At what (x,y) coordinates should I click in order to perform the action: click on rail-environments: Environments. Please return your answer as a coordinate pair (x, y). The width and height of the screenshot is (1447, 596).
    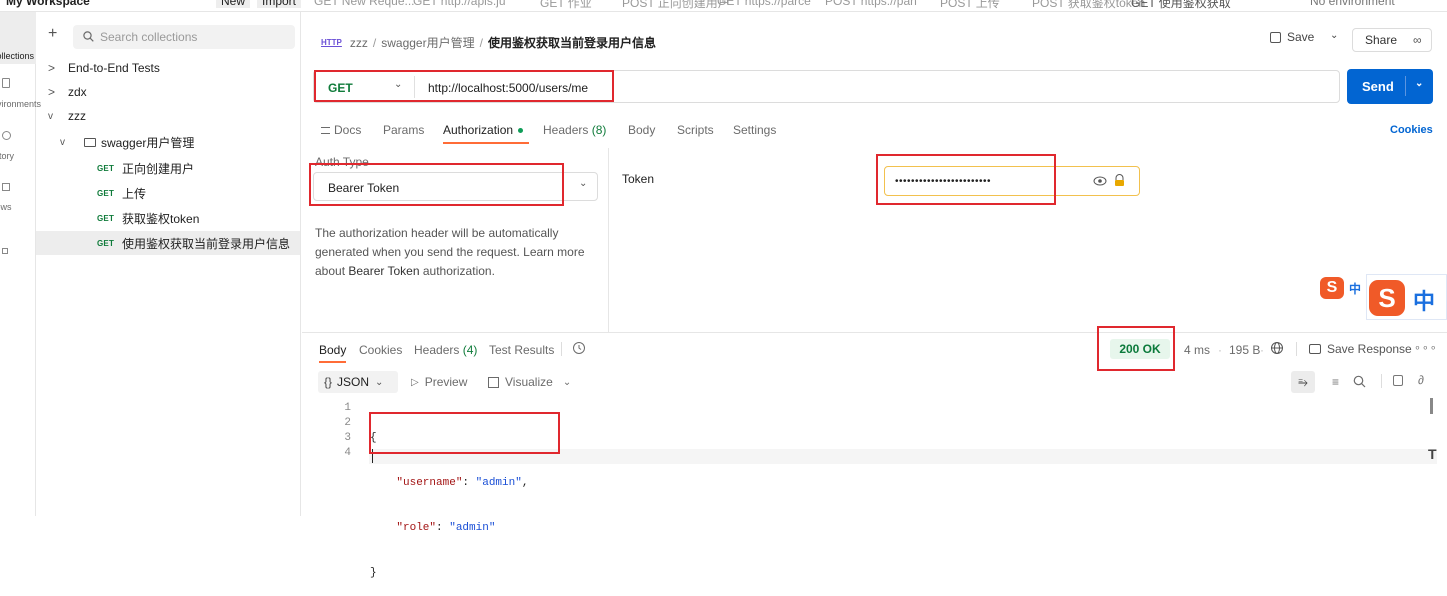
    Looking at the image, I should click on (20, 94).